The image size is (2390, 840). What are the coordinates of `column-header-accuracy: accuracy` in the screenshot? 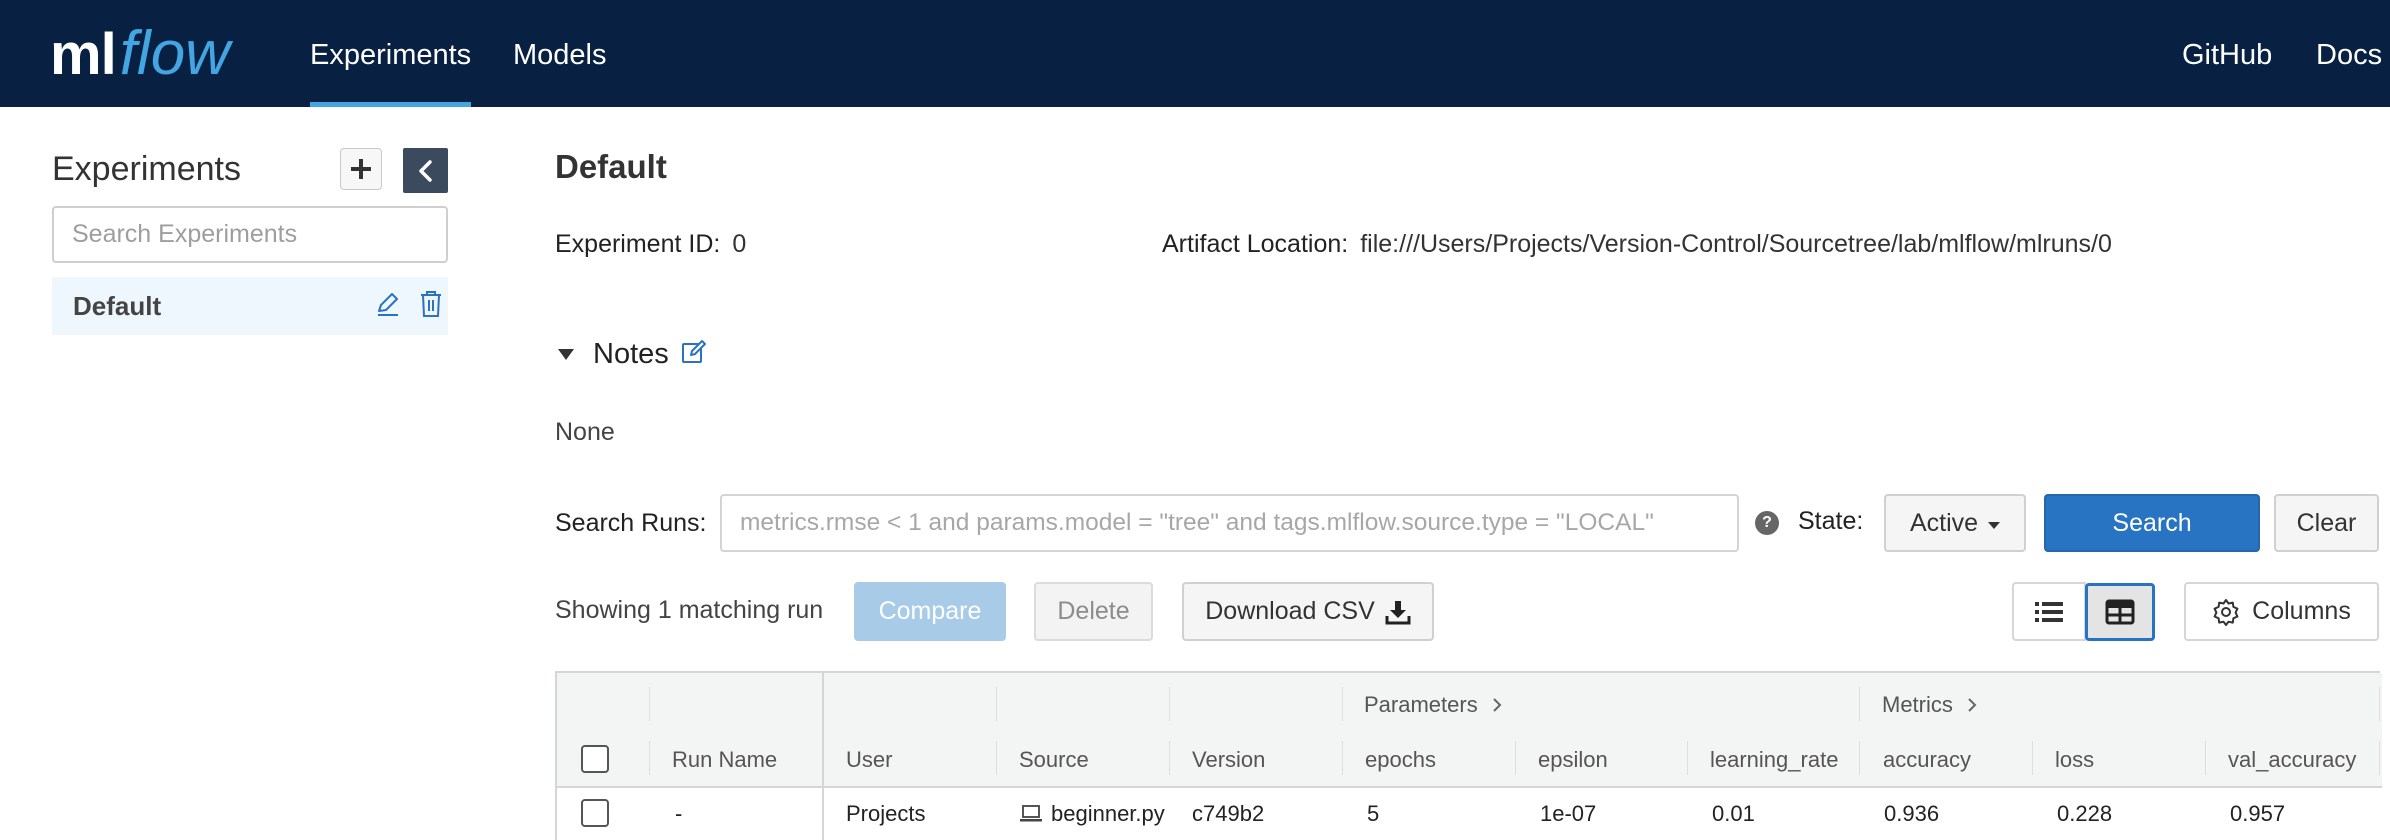 It's located at (1927, 760).